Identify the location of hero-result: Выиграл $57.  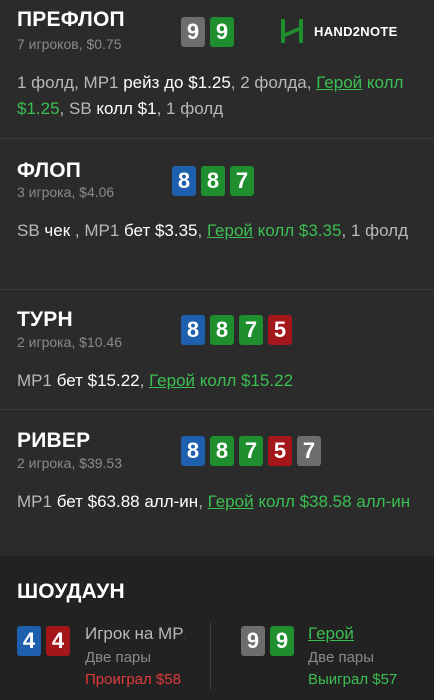
(353, 679).